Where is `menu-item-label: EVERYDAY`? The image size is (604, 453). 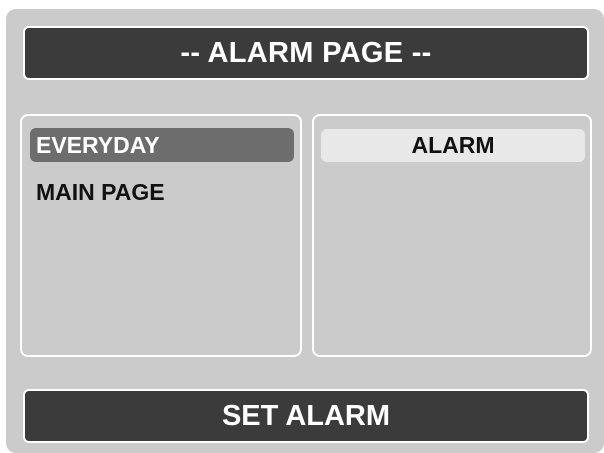
menu-item-label: EVERYDAY is located at coordinates (98, 144).